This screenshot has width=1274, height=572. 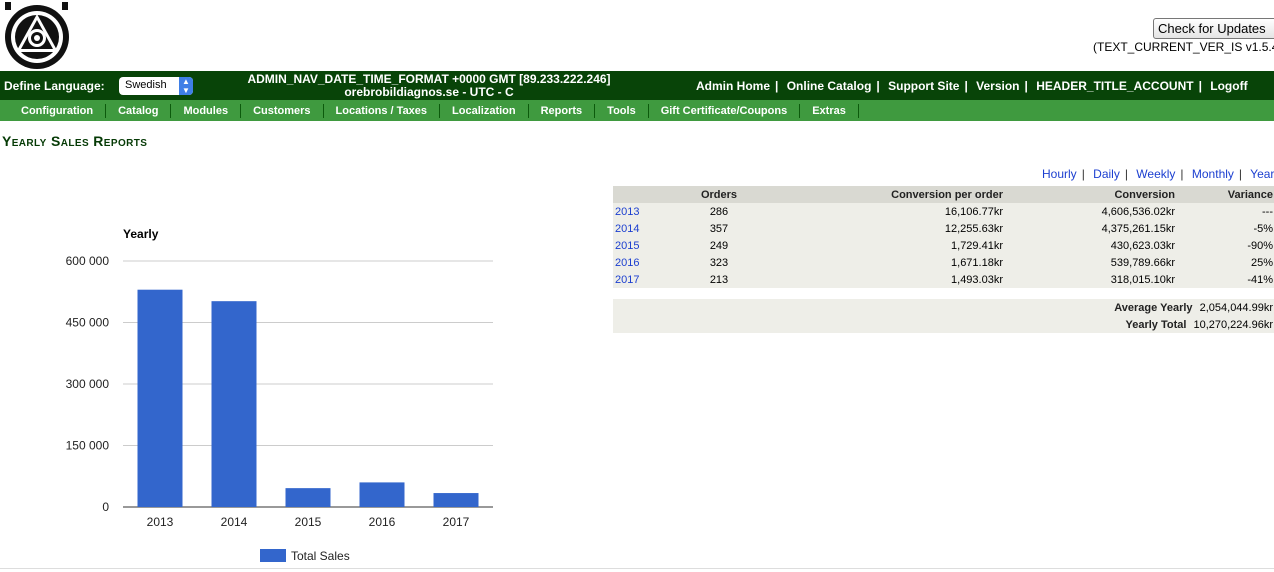 I want to click on year-cell: 2013, so click(x=645, y=211).